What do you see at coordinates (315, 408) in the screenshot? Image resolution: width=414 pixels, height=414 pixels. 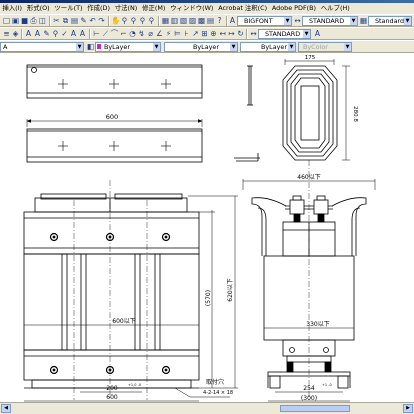 I see `scroll-thumb` at bounding box center [315, 408].